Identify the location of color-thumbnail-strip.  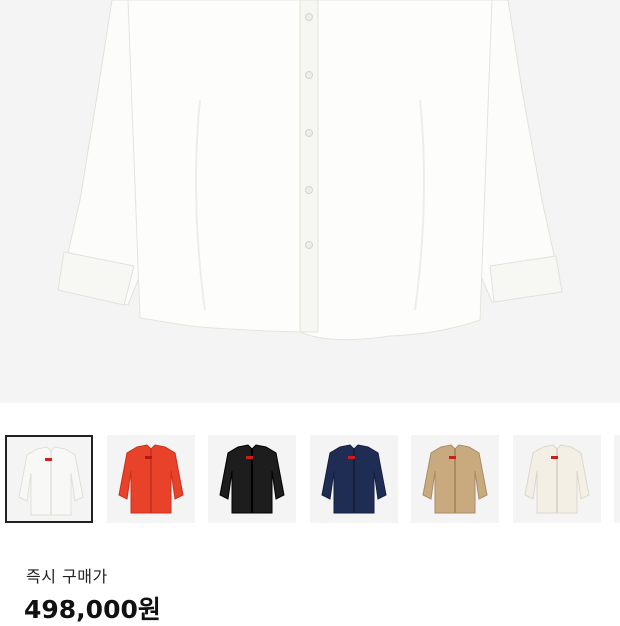
(310, 480).